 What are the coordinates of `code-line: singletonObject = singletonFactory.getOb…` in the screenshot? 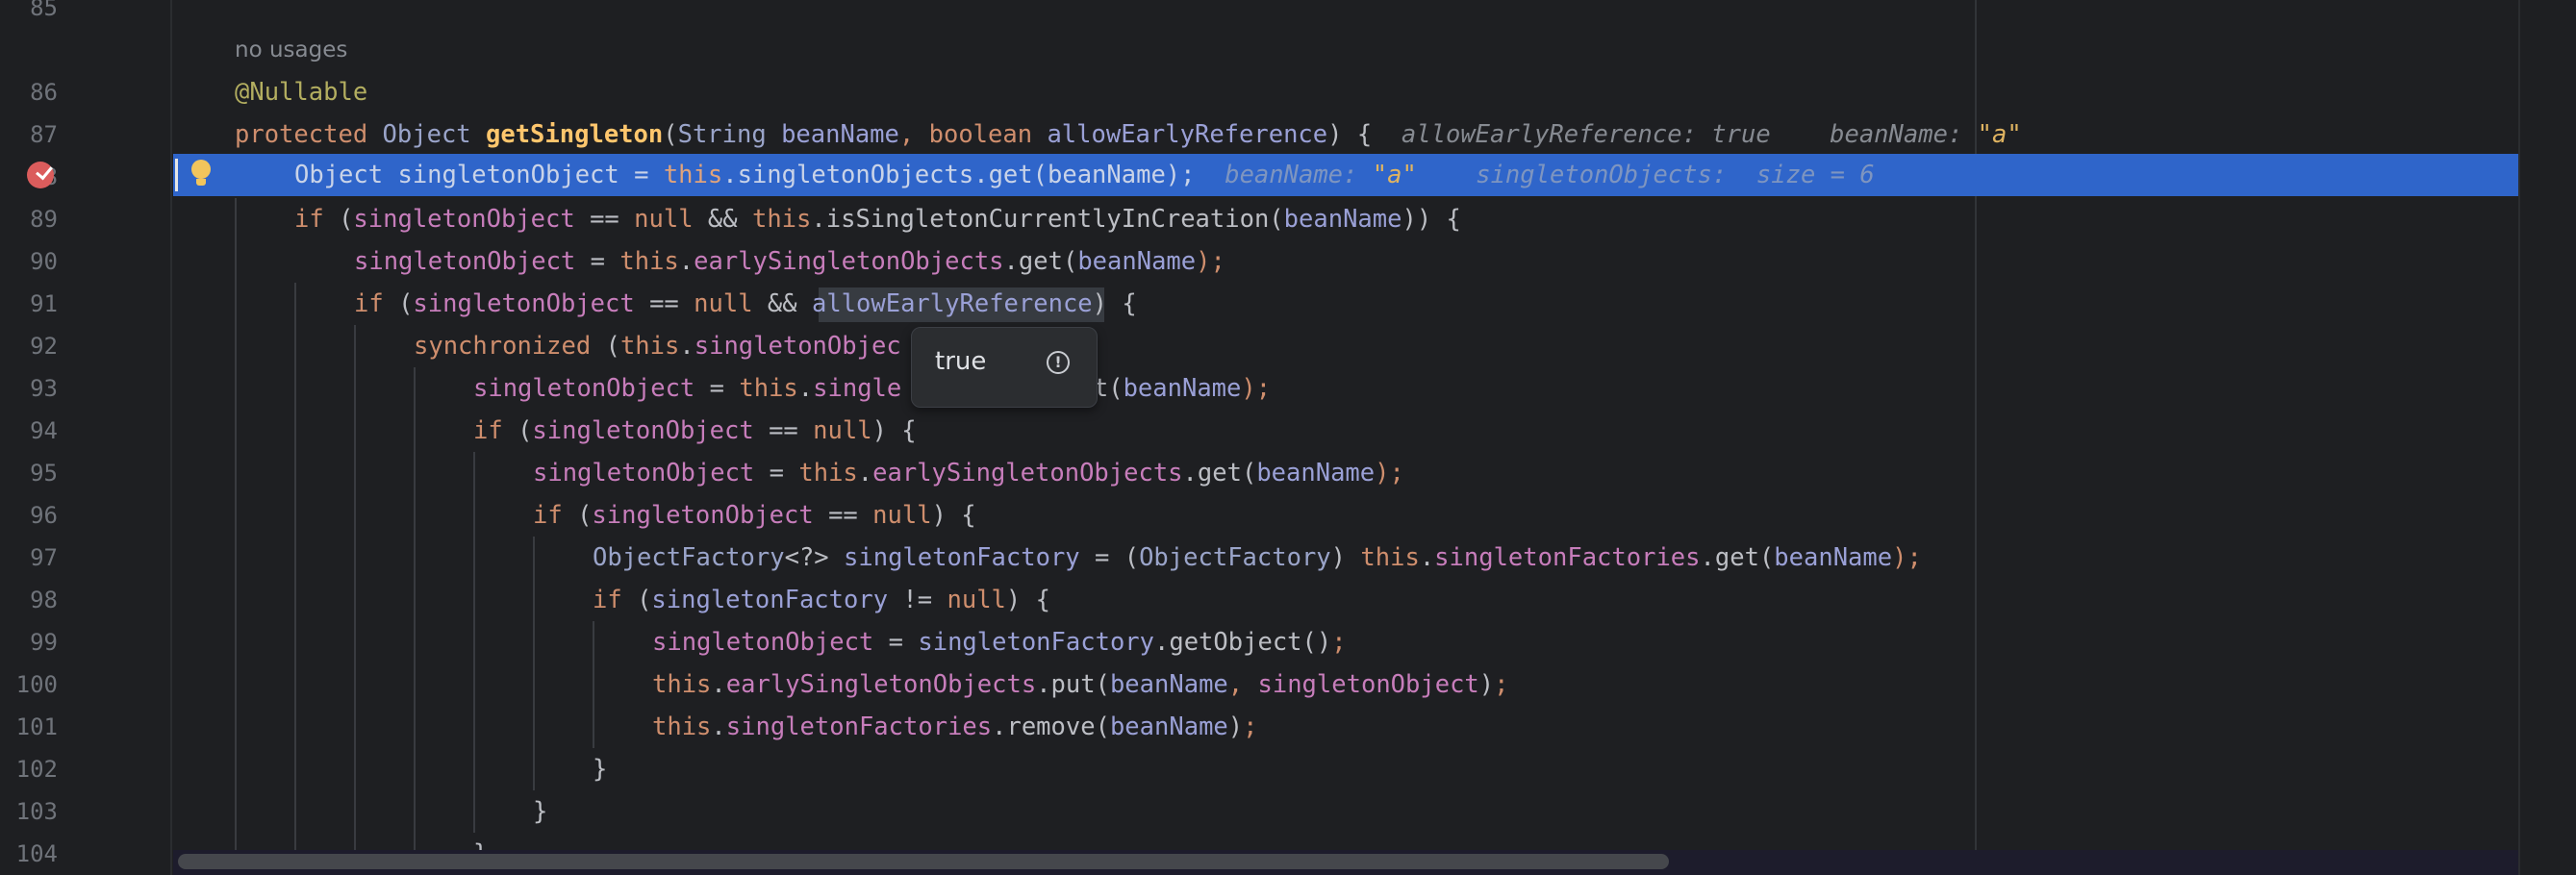 It's located at (999, 642).